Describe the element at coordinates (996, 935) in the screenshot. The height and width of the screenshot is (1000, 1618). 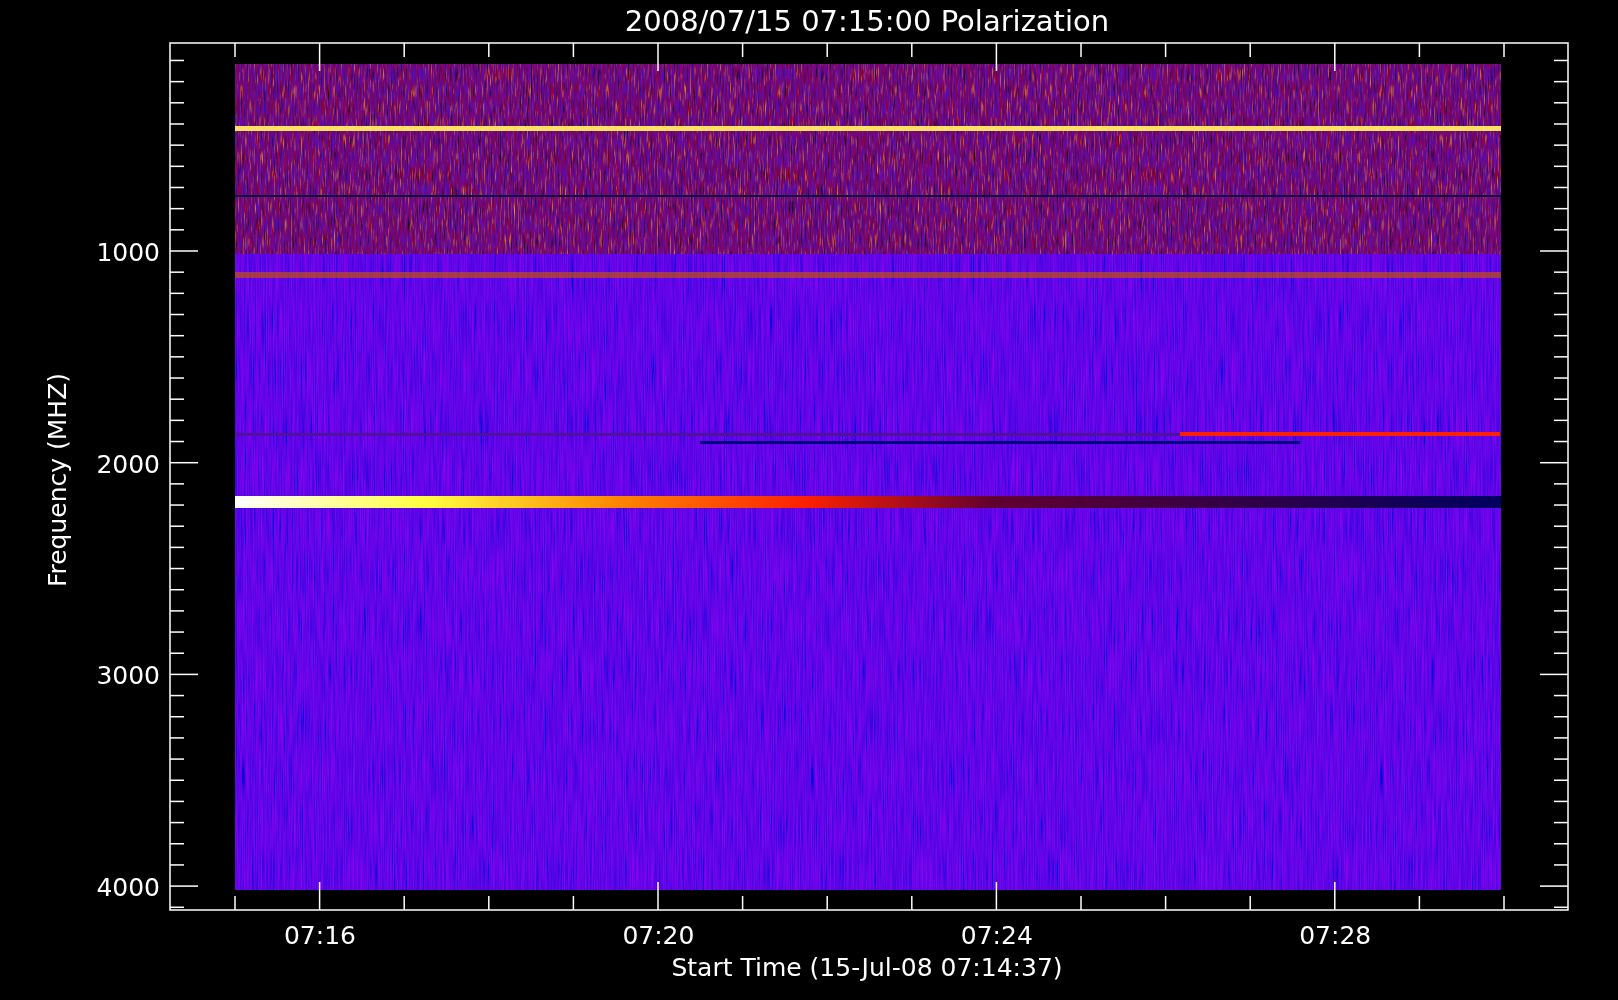
I see `x-tick-label: 07:24` at that location.